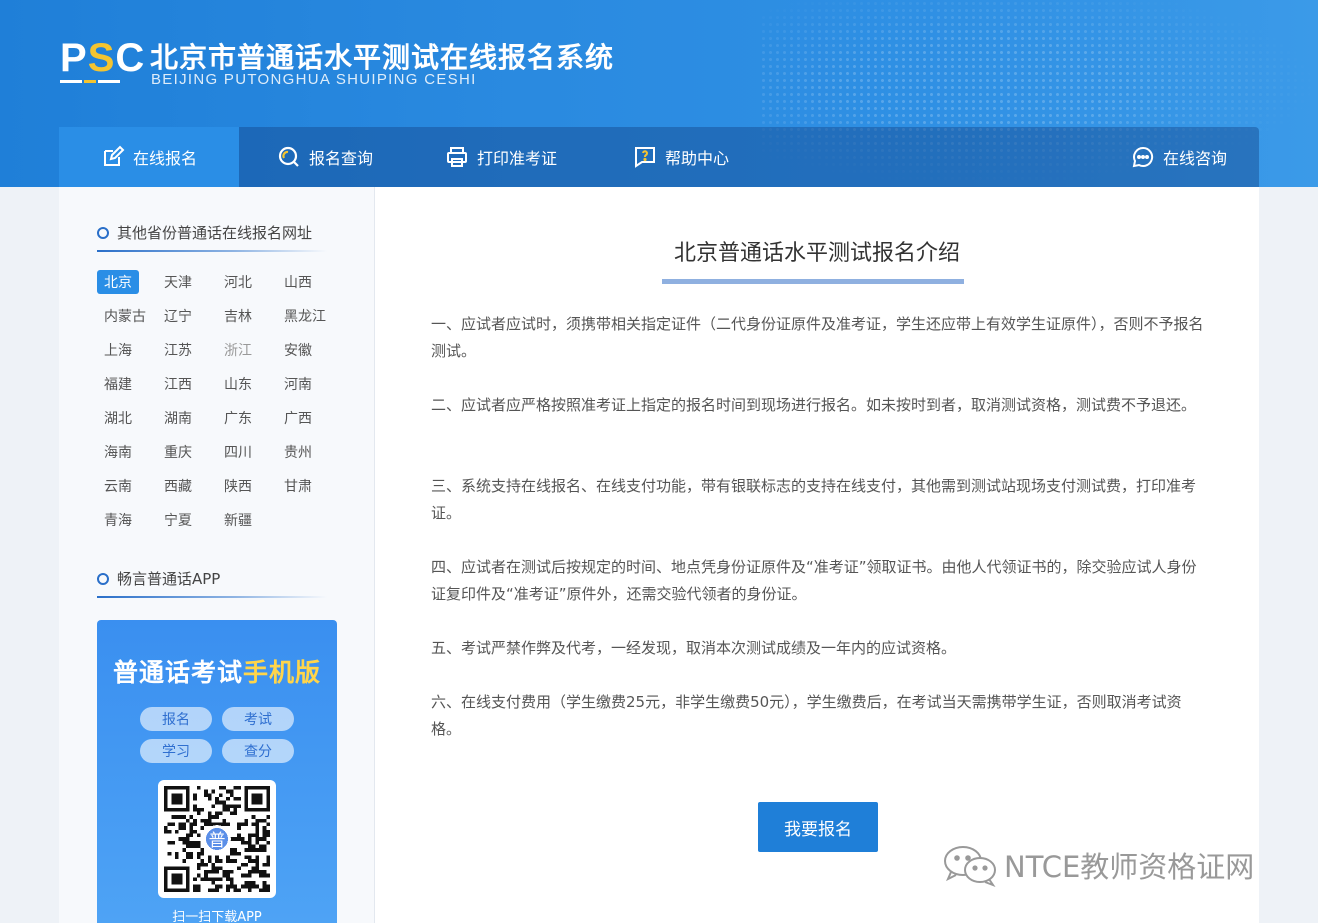 Image resolution: width=1318 pixels, height=923 pixels. What do you see at coordinates (816, 253) in the screenshot?
I see `page-title: 北京普通话水平测试报名介绍` at bounding box center [816, 253].